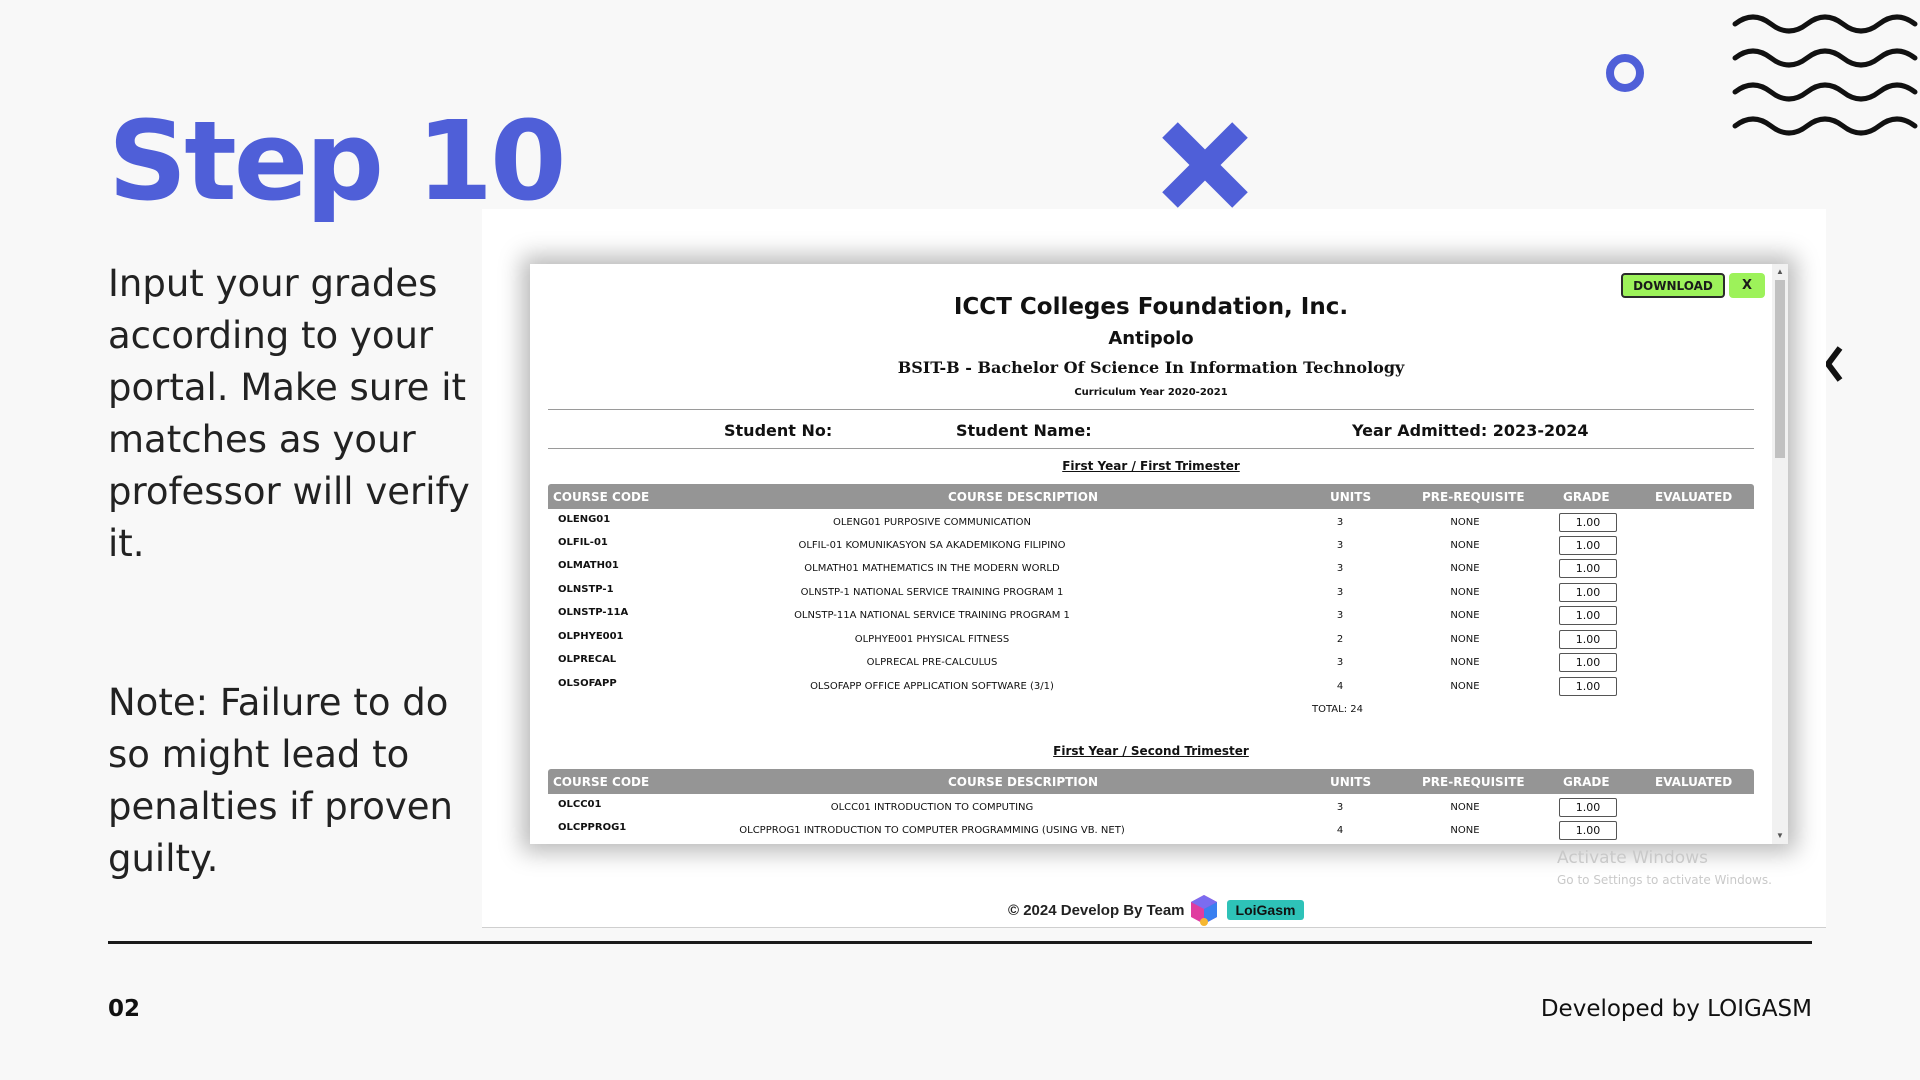  I want to click on units-total: TOTAL: 24, so click(1337, 709).